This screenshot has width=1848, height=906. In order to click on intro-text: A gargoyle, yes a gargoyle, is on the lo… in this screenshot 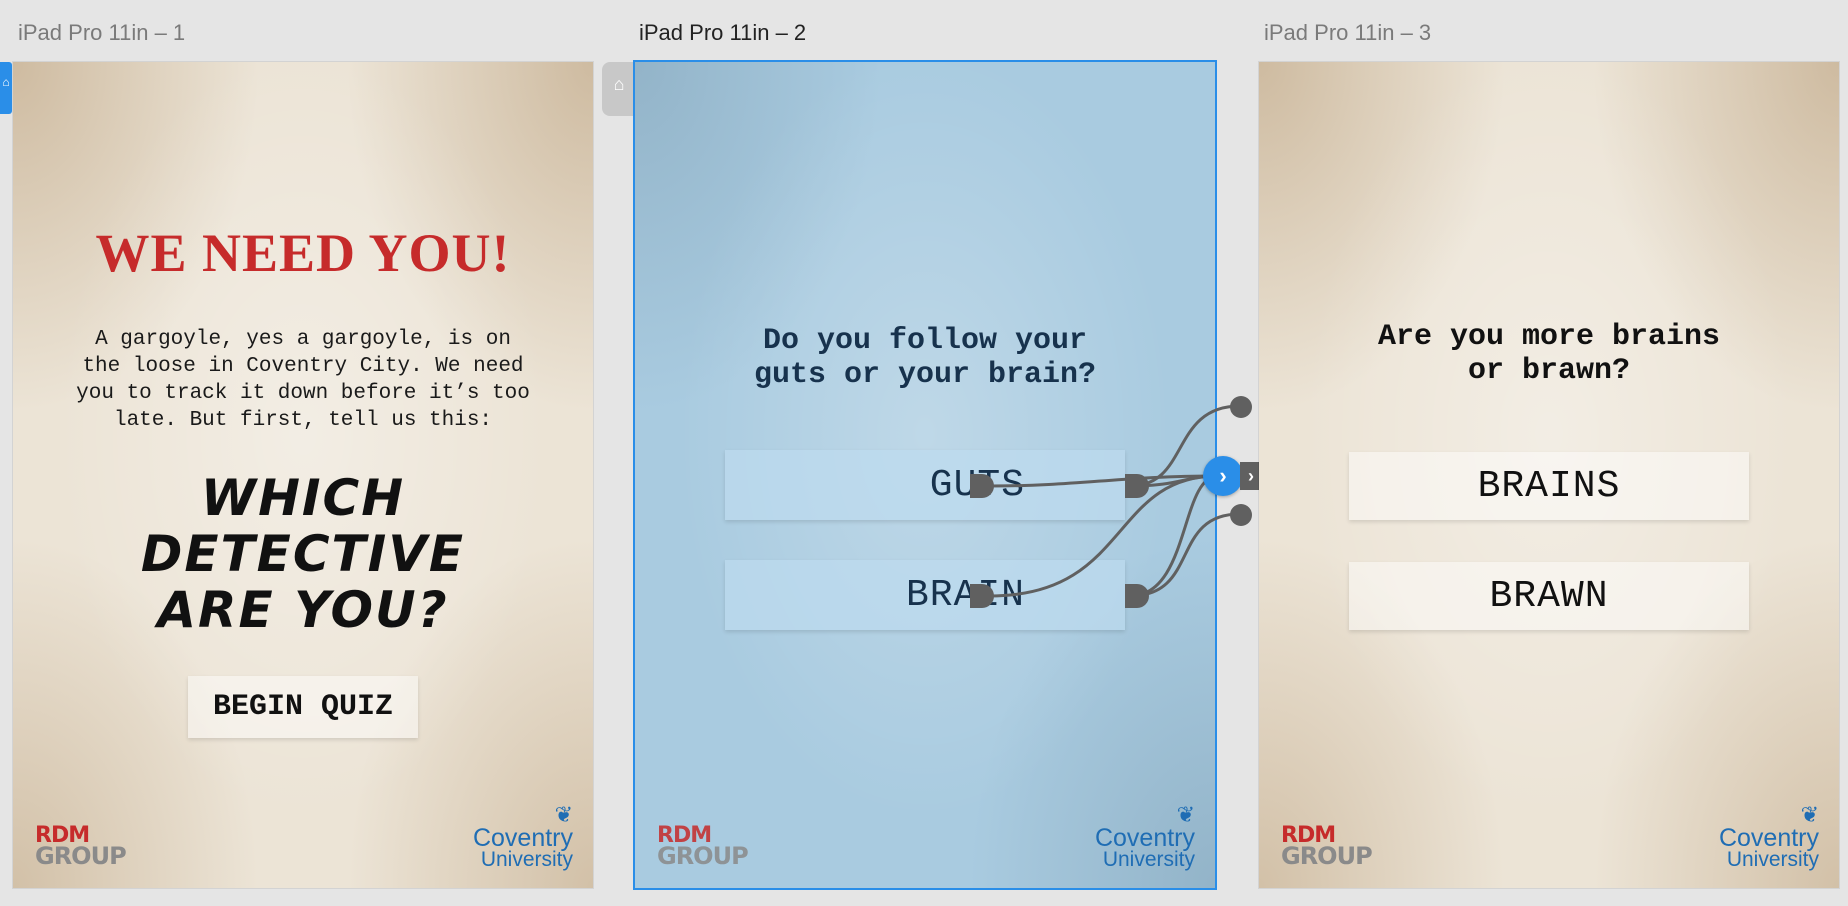, I will do `click(303, 380)`.